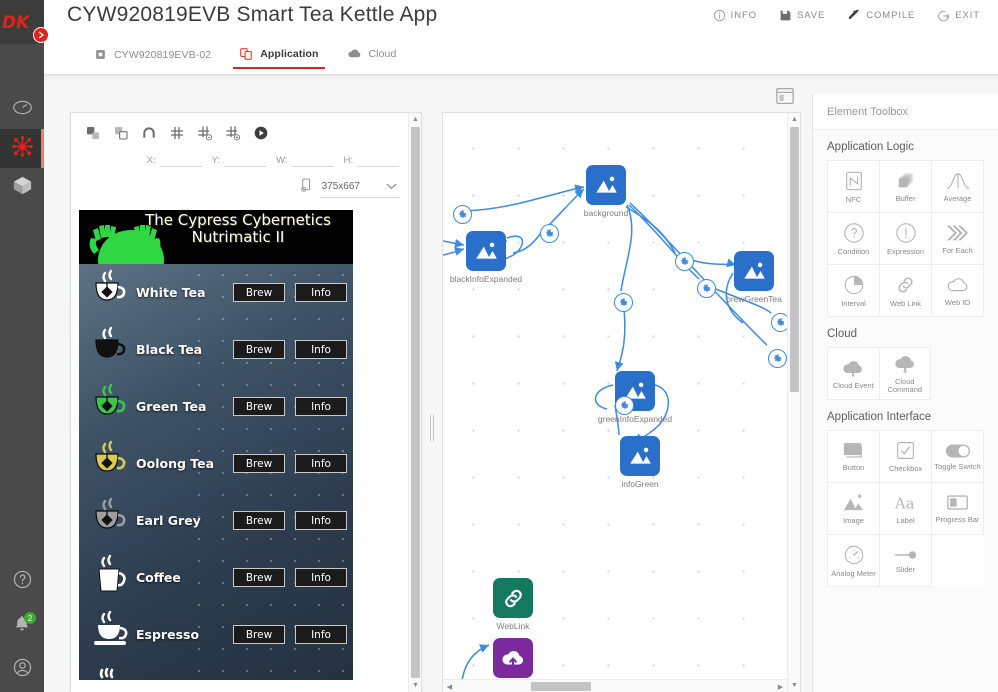 Image resolution: width=998 pixels, height=692 pixels. Describe the element at coordinates (785, 96) in the screenshot. I see `layout-panel-icon` at that location.